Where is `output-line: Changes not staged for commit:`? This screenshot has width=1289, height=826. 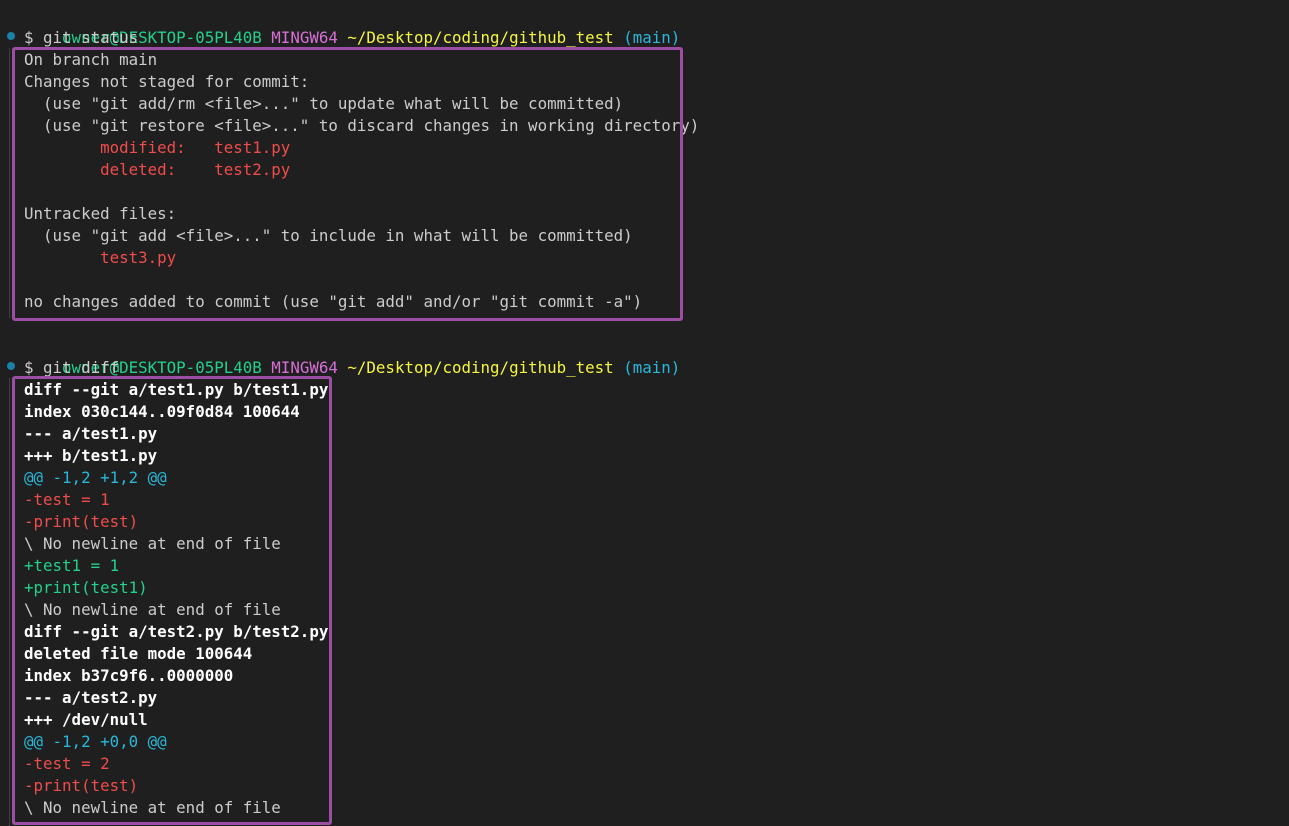
output-line: Changes not staged for commit: is located at coordinates (167, 81).